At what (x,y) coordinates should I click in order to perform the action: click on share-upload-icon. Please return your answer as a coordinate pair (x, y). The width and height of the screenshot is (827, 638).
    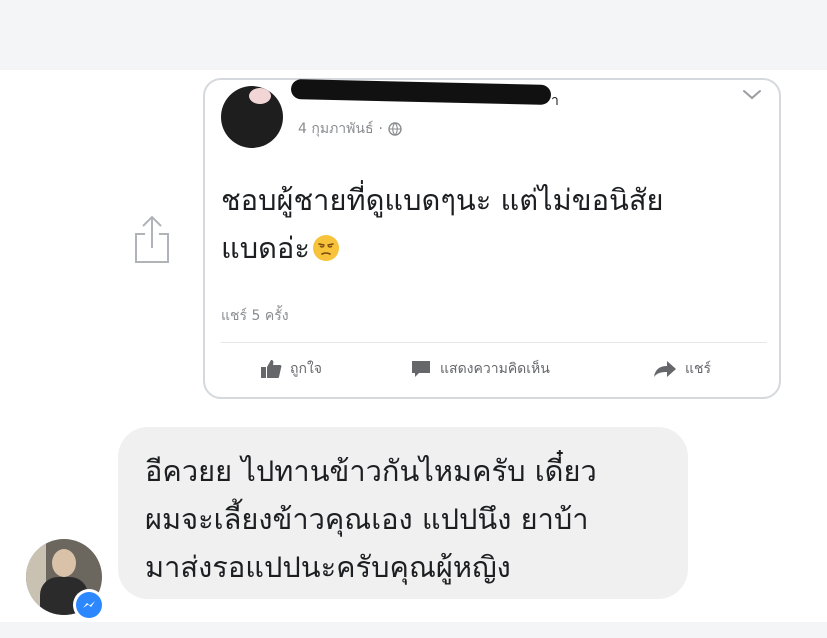
    Looking at the image, I should click on (152, 240).